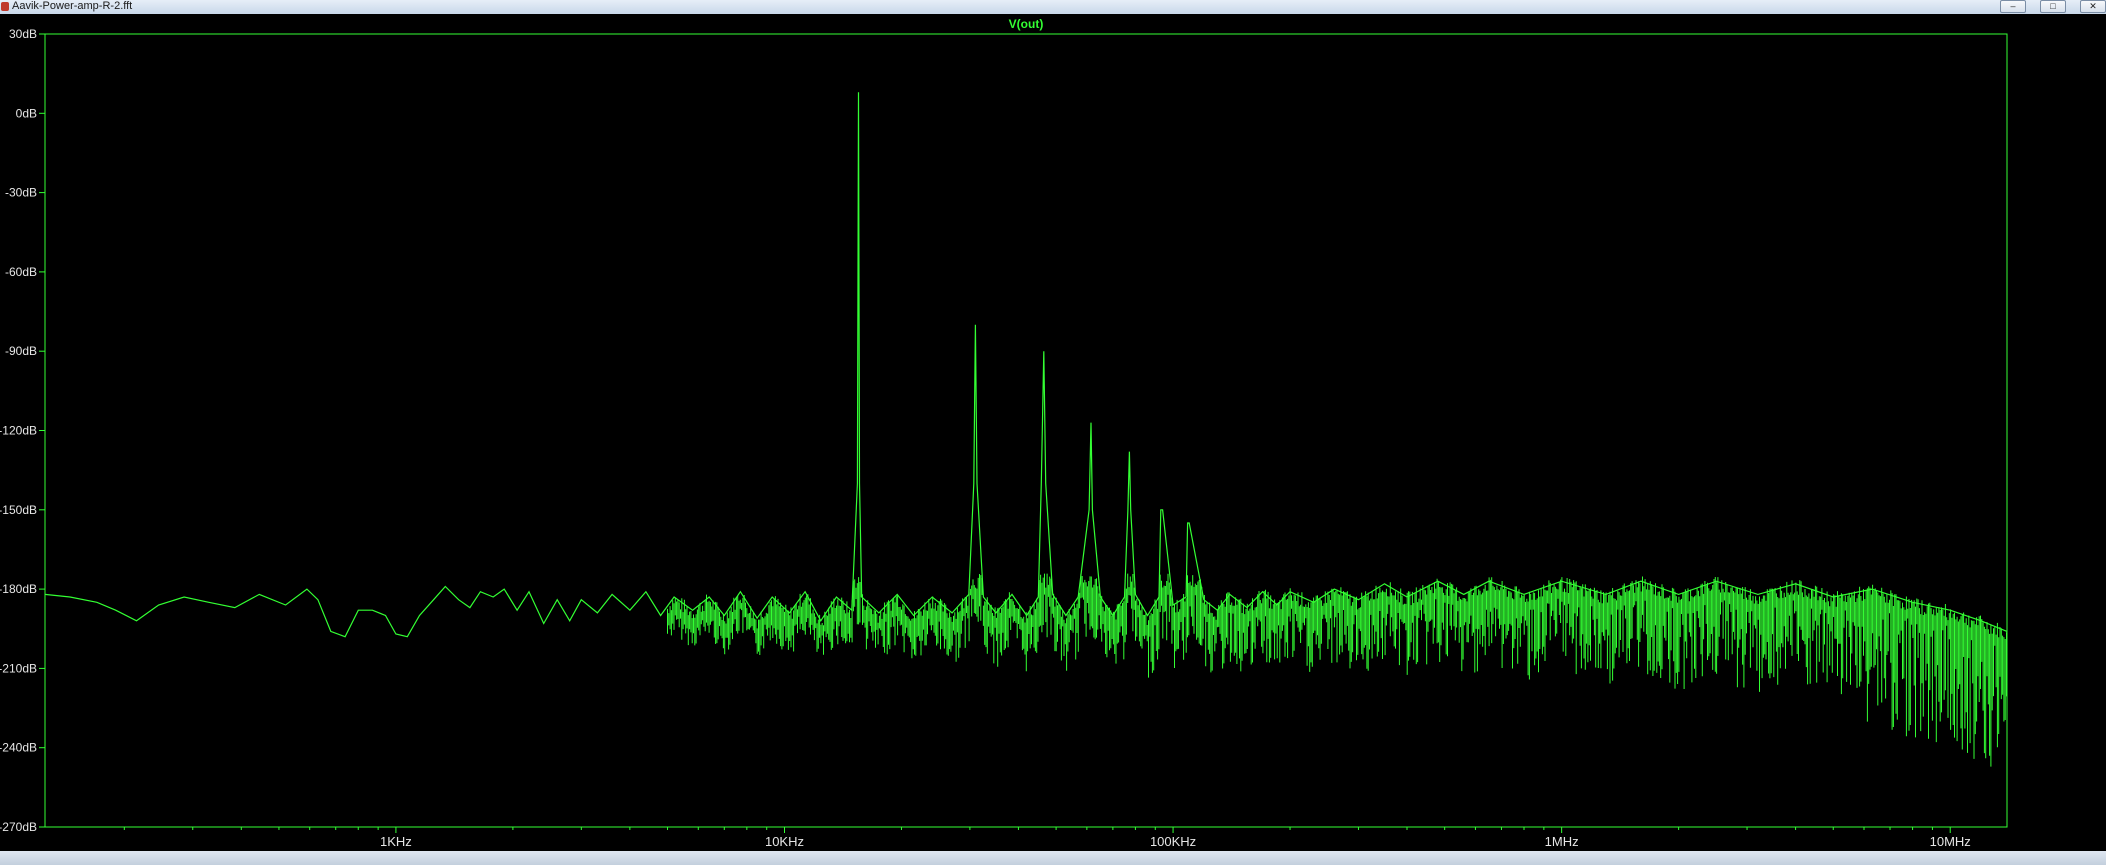 The image size is (2106, 865). Describe the element at coordinates (1053, 7) in the screenshot. I see `window-titlebar: Aavik-Power-amp-R-2.fft – □ ✕` at that location.